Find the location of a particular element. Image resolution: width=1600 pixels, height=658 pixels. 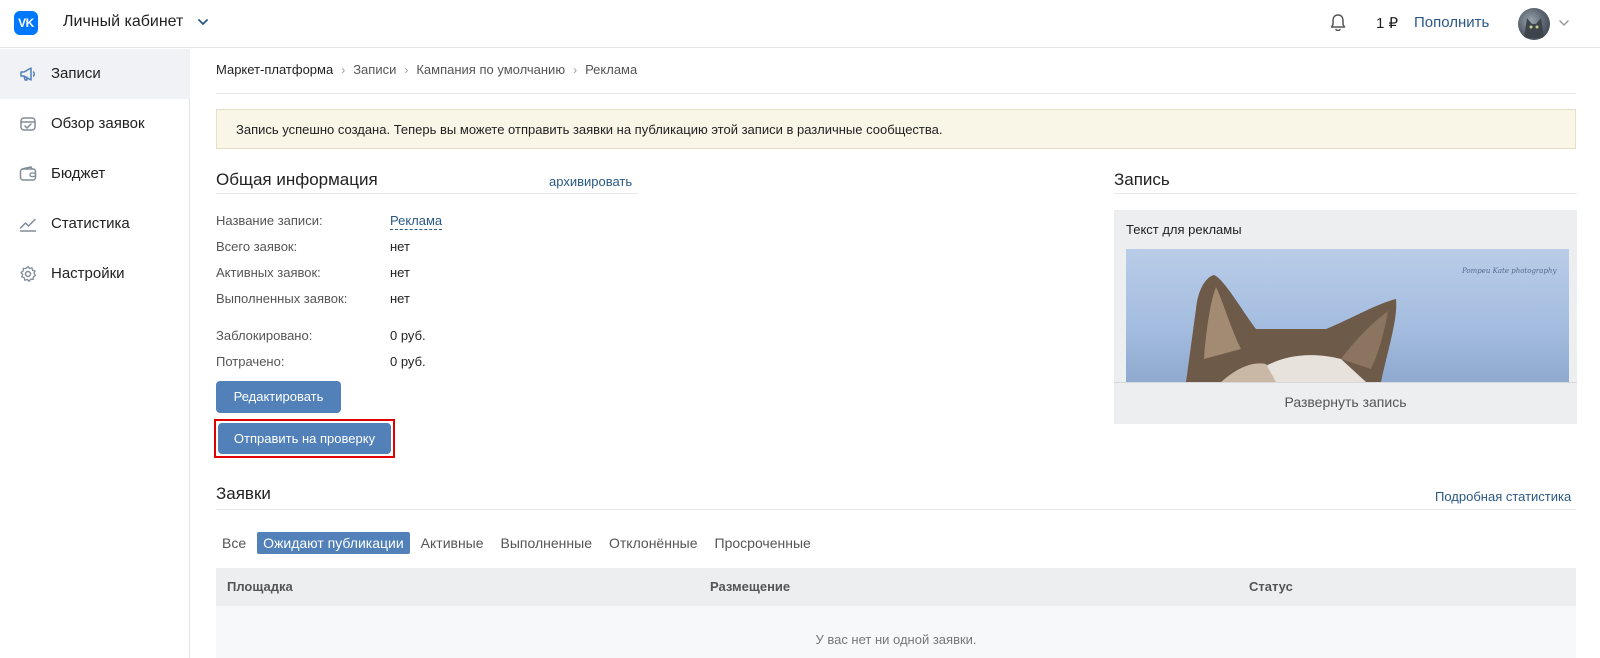

requests-icon is located at coordinates (28, 124).